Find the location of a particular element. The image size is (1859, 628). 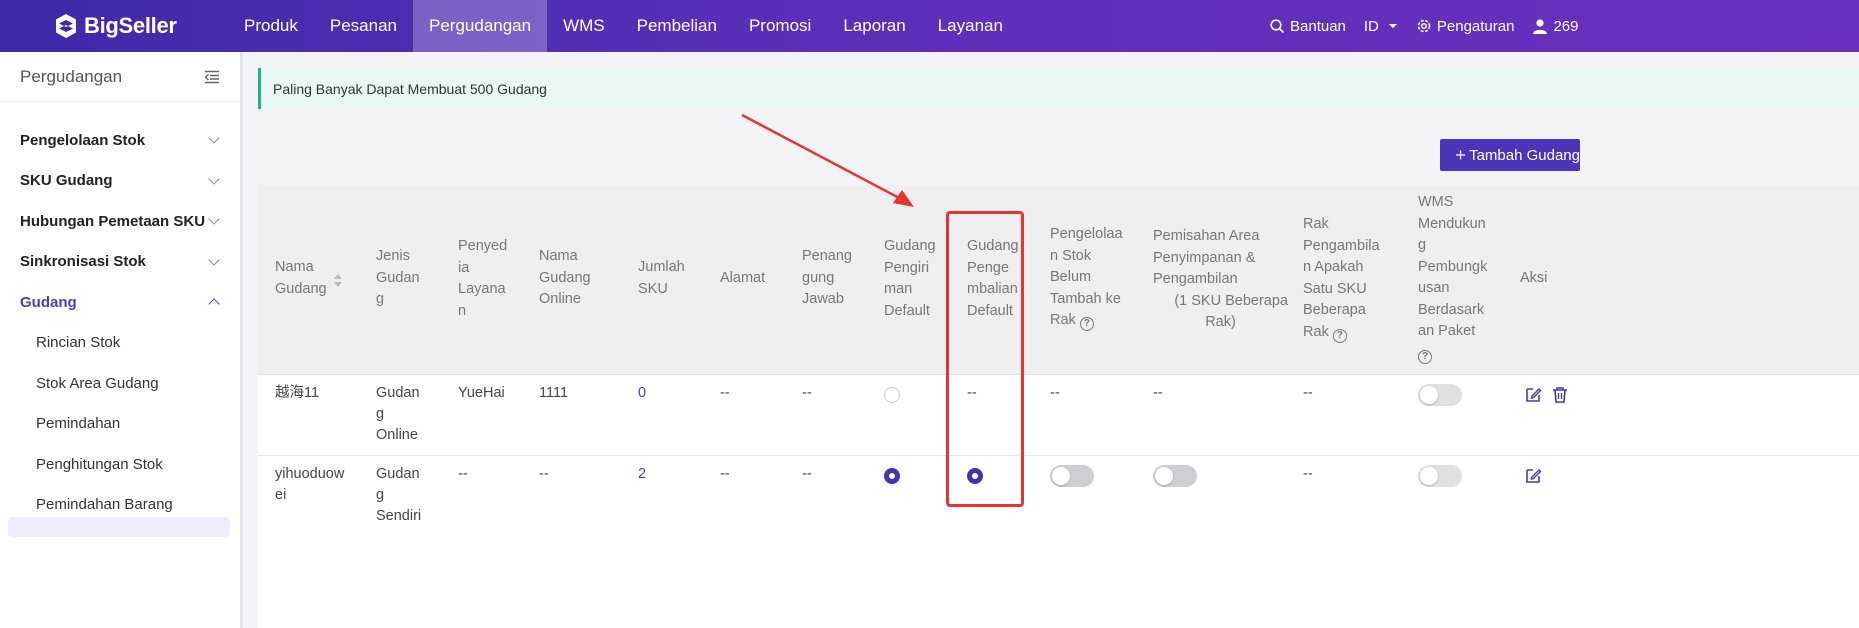

cell-line: g is located at coordinates (380, 495).